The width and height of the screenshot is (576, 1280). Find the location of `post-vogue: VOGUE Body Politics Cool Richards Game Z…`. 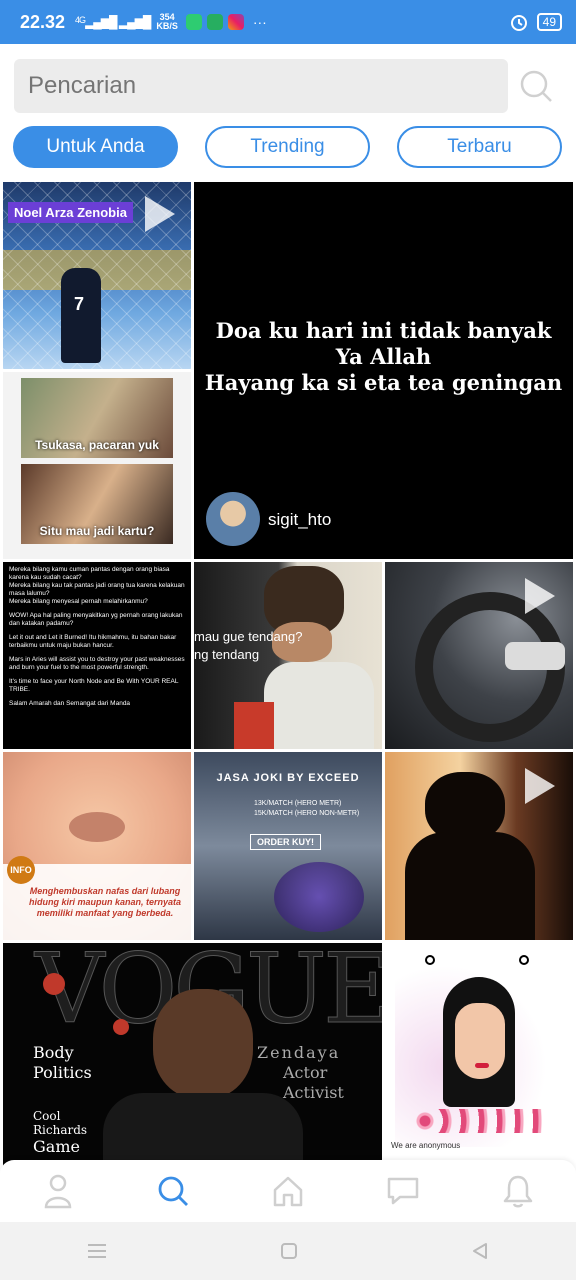

post-vogue: VOGUE Body Politics Cool Richards Game Z… is located at coordinates (192, 1062).